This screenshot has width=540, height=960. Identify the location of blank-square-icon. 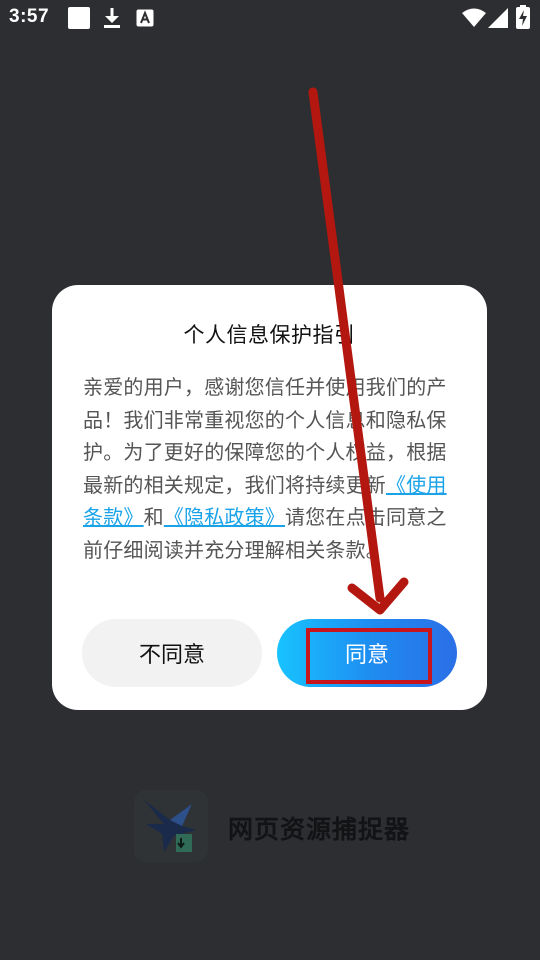
(79, 20).